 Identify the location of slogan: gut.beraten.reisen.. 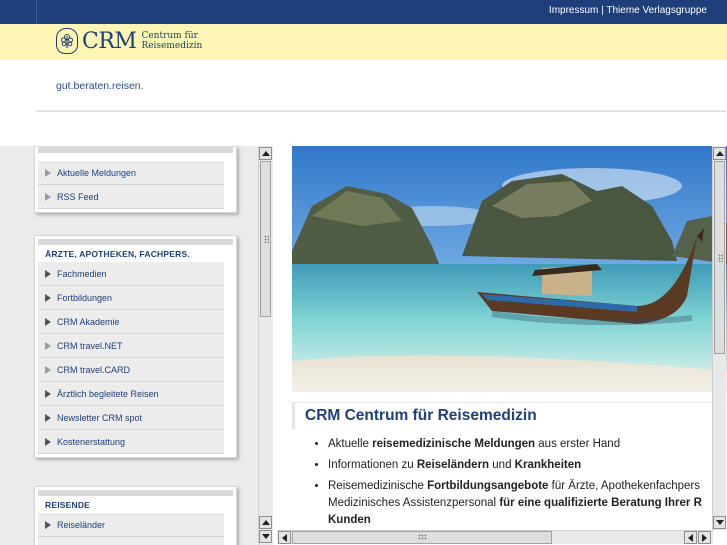
(100, 86).